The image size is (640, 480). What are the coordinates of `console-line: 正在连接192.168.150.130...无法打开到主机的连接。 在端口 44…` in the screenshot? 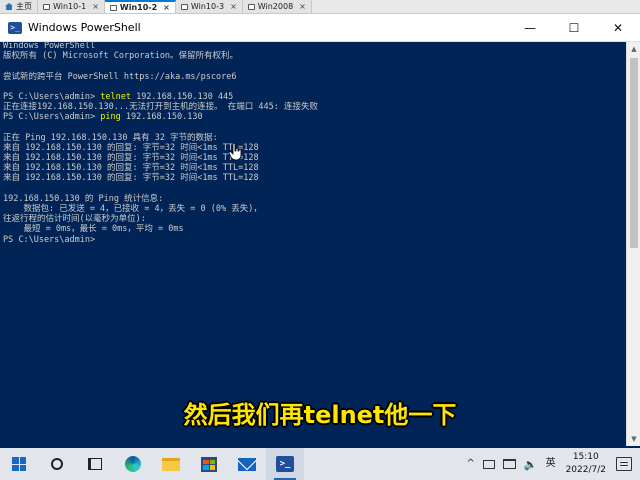 It's located at (160, 107).